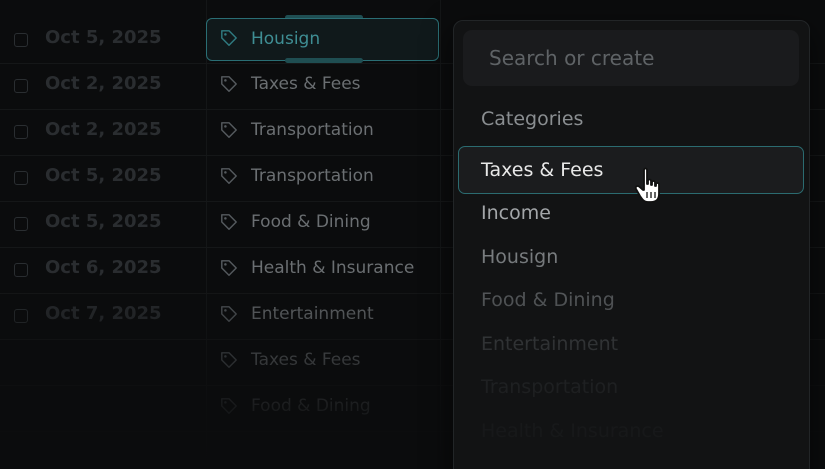  Describe the element at coordinates (549, 344) in the screenshot. I see `dropdown-option: Entertainment` at that location.